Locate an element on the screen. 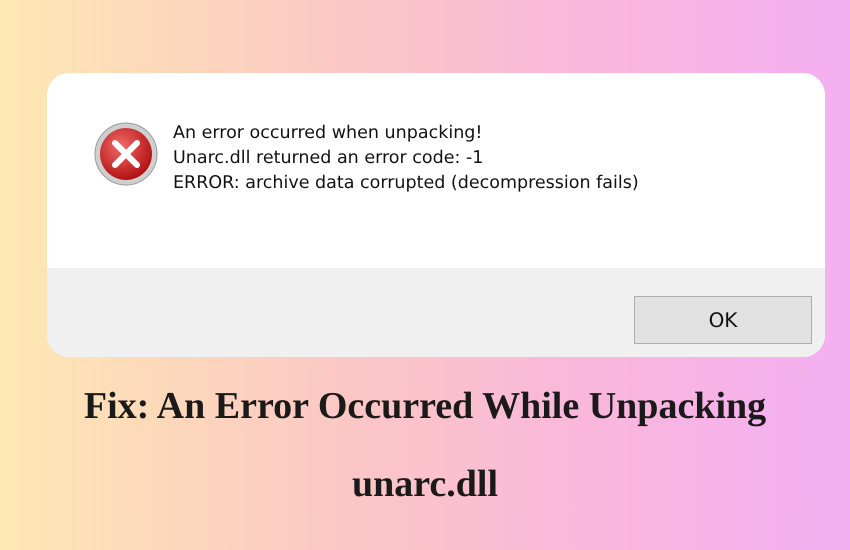  error-icon is located at coordinates (126, 154).